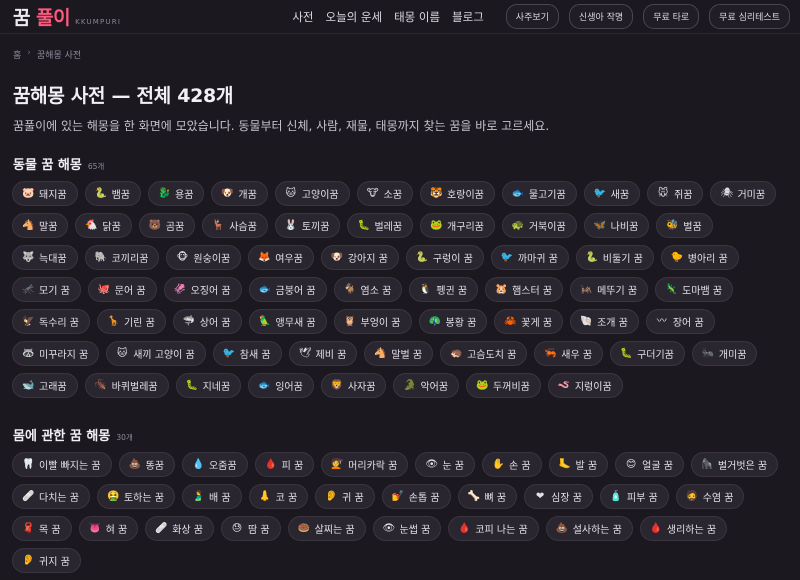  I want to click on dream-chip: 🐰 토끼꿈, so click(307, 225).